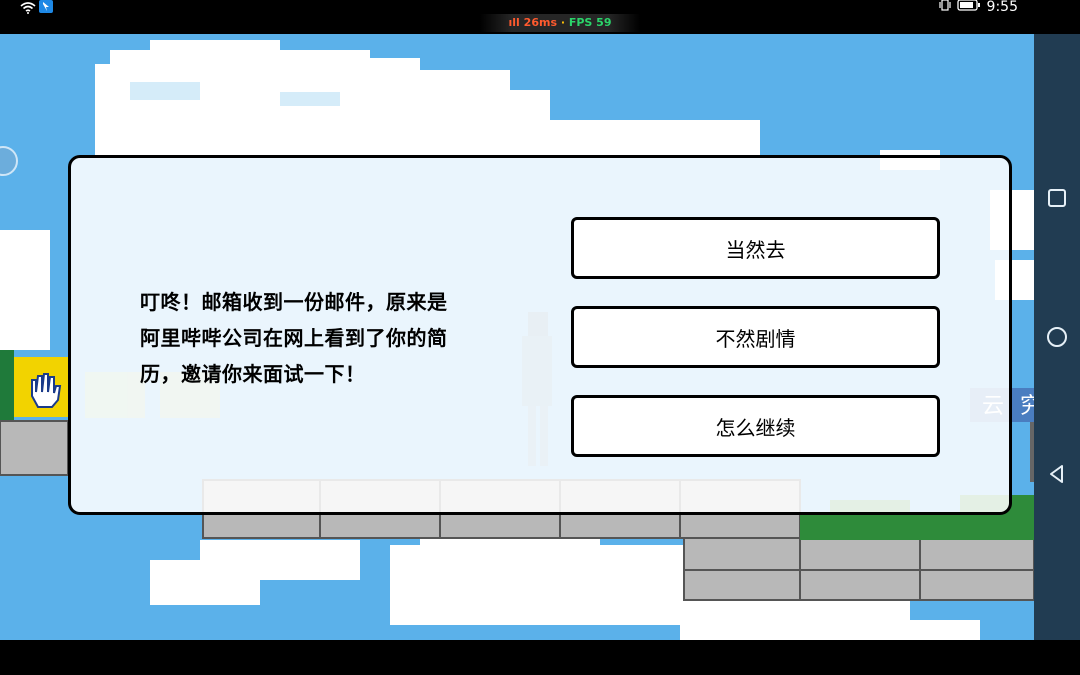  What do you see at coordinates (294, 302) in the screenshot?
I see `message-line: 叮咚！邮箱收到一份邮件，原来是` at bounding box center [294, 302].